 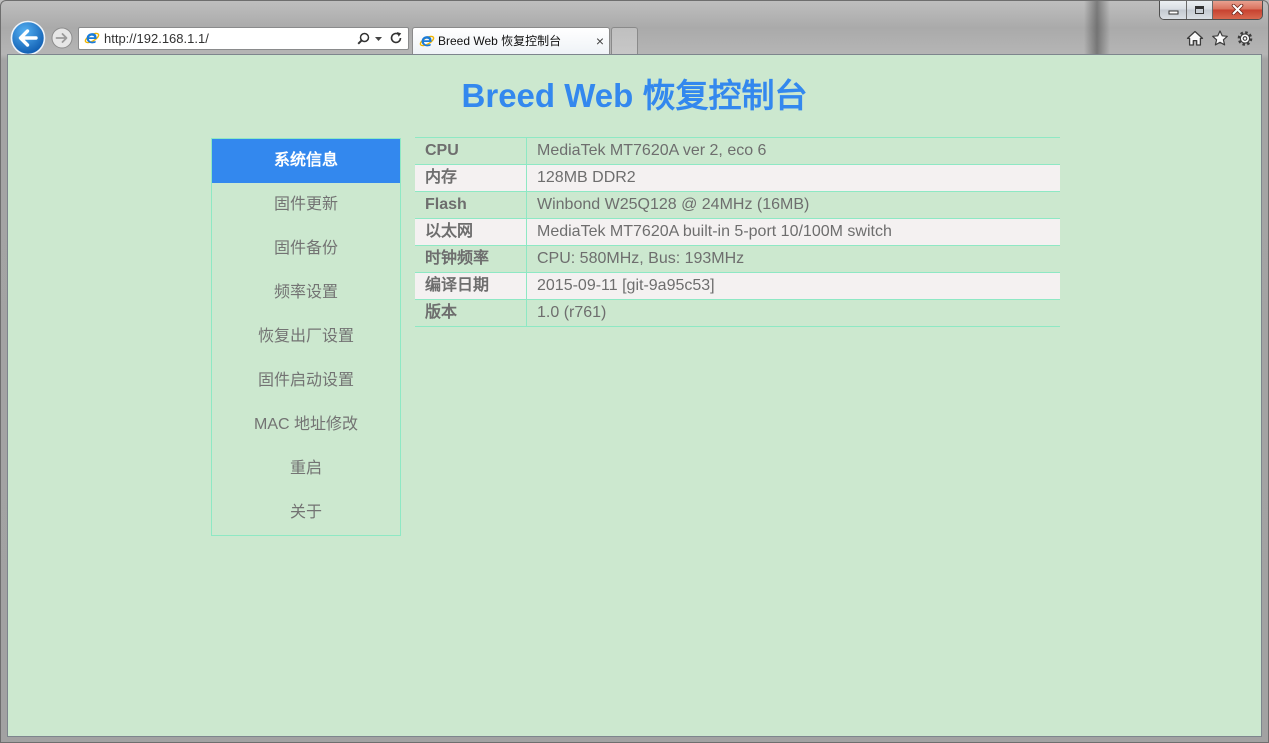 I want to click on table-row-build-date: 编译日期 2015-09-11 [git-9a95c53], so click(x=737, y=286).